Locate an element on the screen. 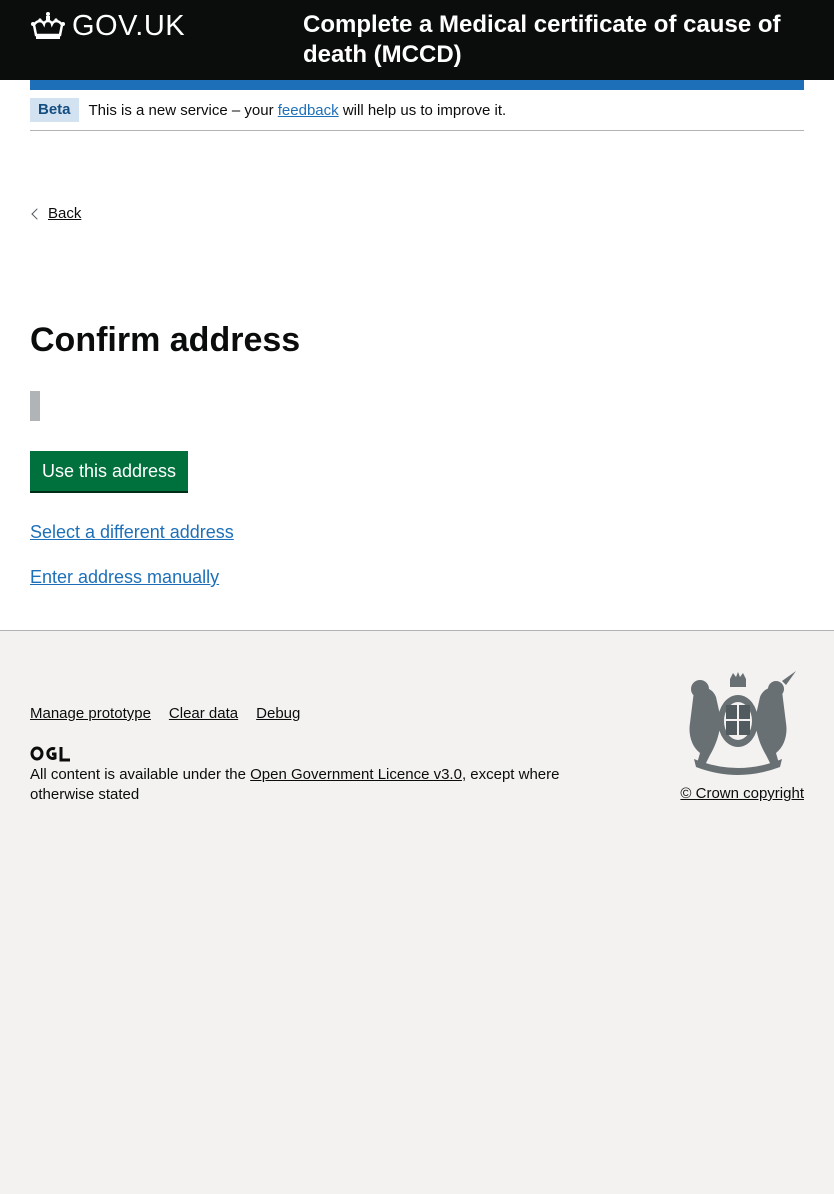 This screenshot has width=834, height=1194. chevron-left-icon is located at coordinates (37, 213).